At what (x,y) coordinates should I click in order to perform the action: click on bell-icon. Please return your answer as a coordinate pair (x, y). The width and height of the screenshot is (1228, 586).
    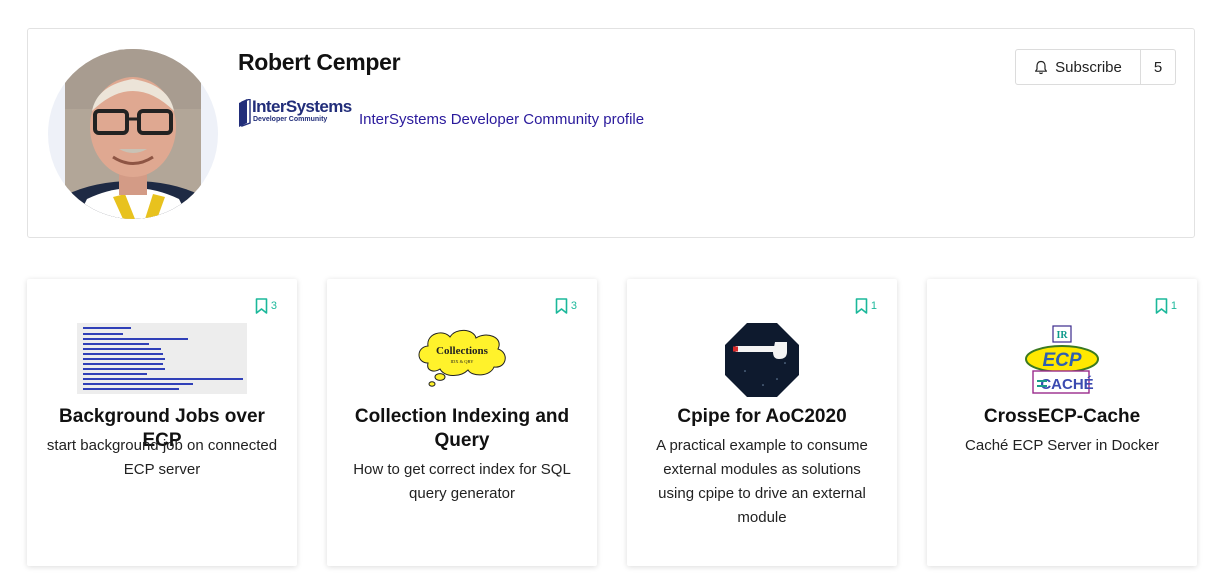
    Looking at the image, I should click on (1041, 67).